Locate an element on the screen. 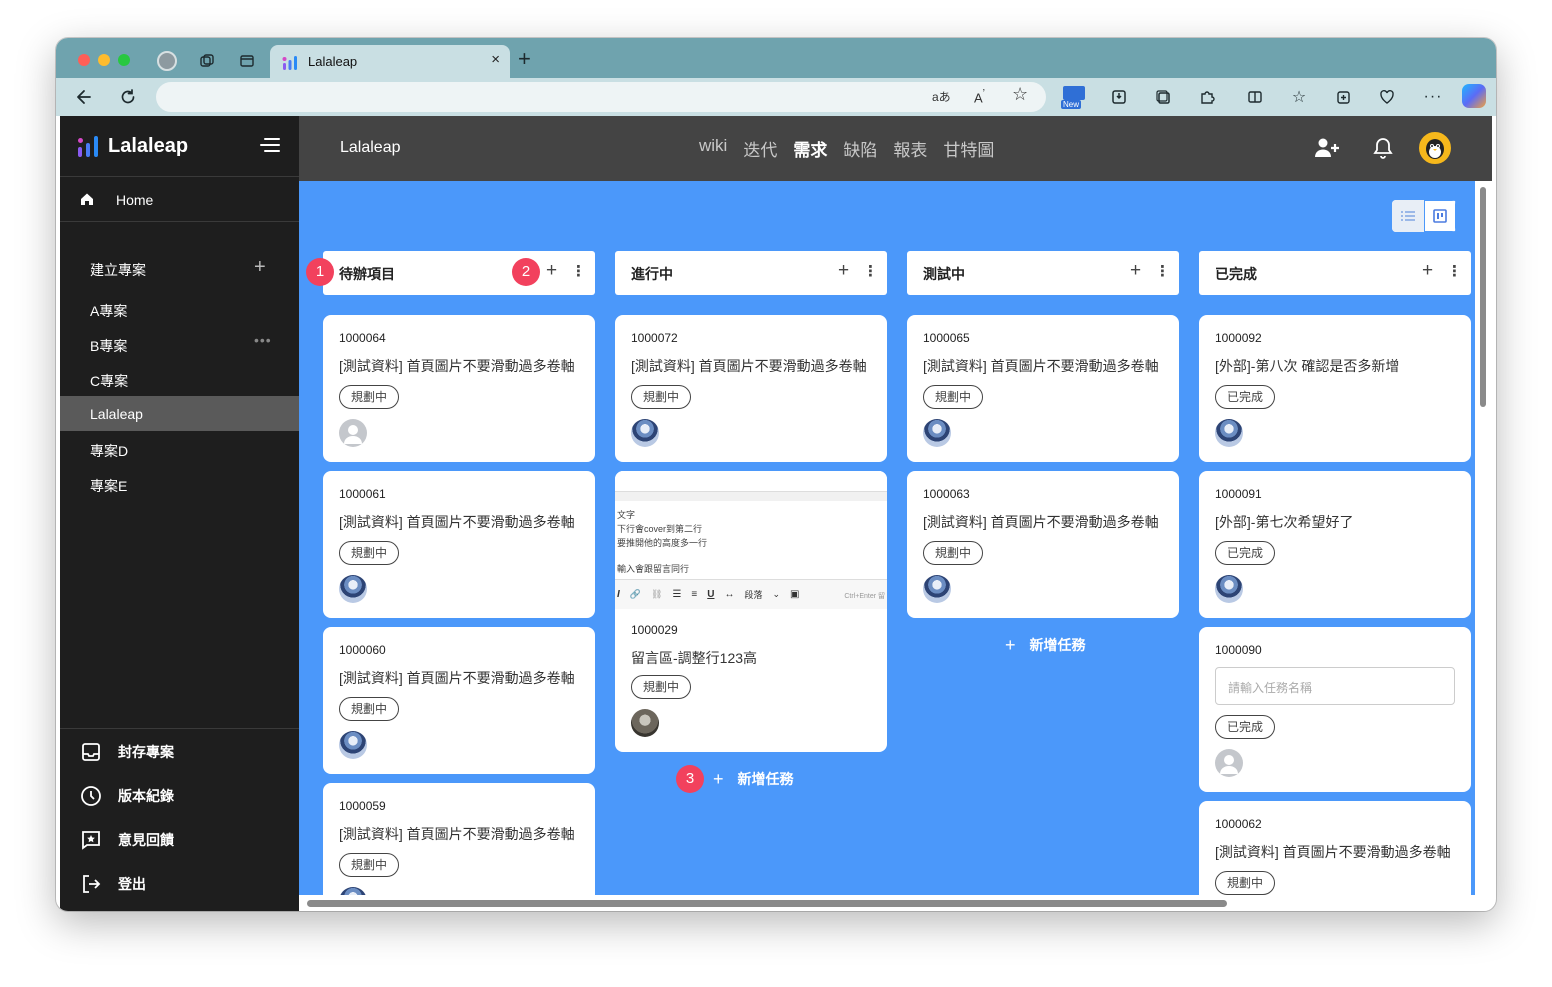 The width and height of the screenshot is (1552, 987). bell-icon is located at coordinates (1383, 148).